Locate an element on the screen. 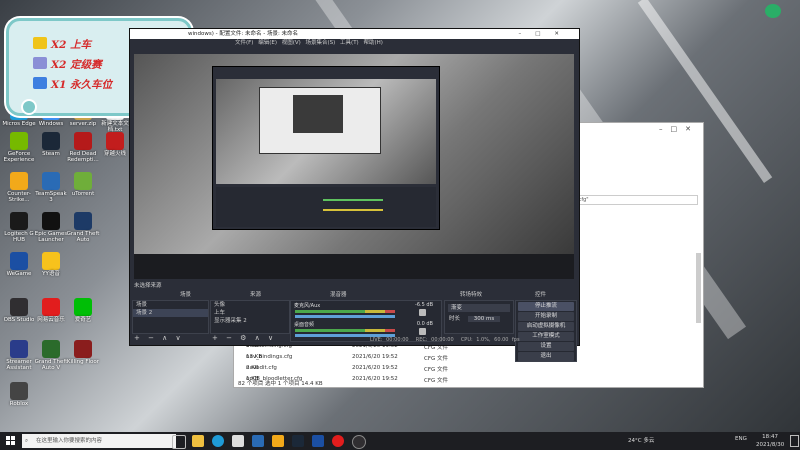 The height and width of the screenshot is (450, 800). obs-menubar: 文件(F) 编辑(E) 视图(V) 场景集合(S) 工具(T) 帮助(H) is located at coordinates (354, 43).